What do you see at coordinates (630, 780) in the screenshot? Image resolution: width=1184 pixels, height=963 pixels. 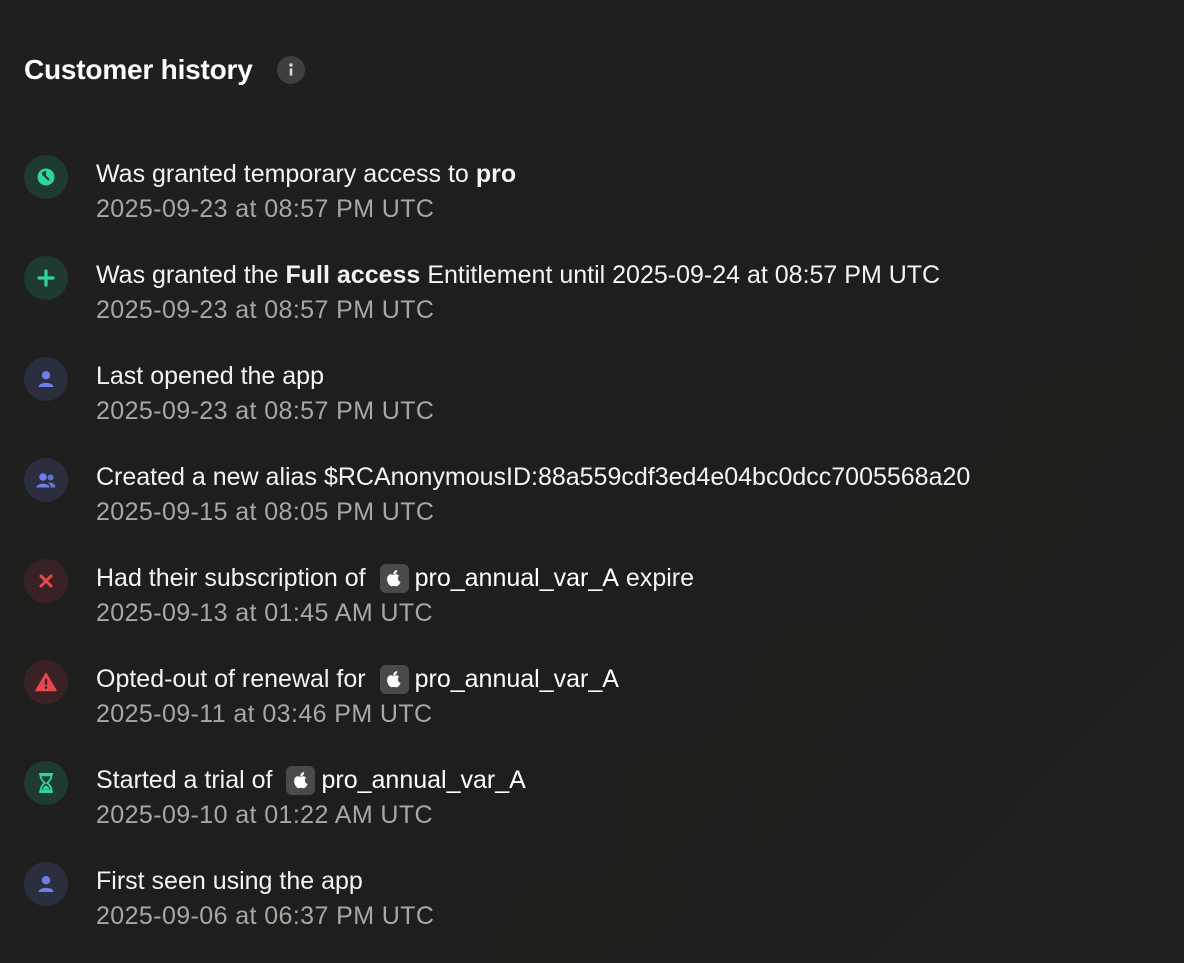 I see `event-description: Started a trial of pro_annual_var_A` at bounding box center [630, 780].